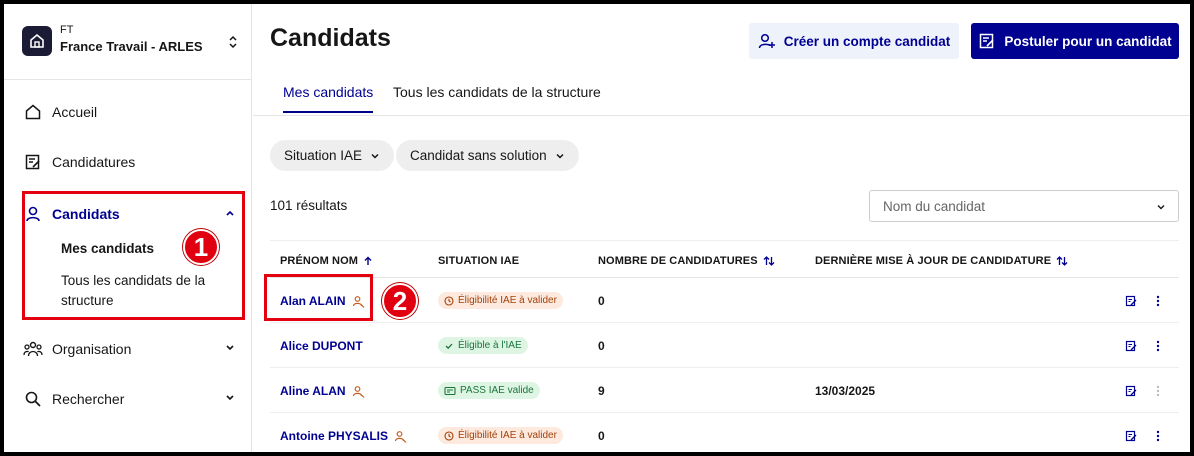 The height and width of the screenshot is (456, 1194). What do you see at coordinates (724, 346) in the screenshot?
I see `table-row: Alice DUPONT Éligible à l'IAE 0` at bounding box center [724, 346].